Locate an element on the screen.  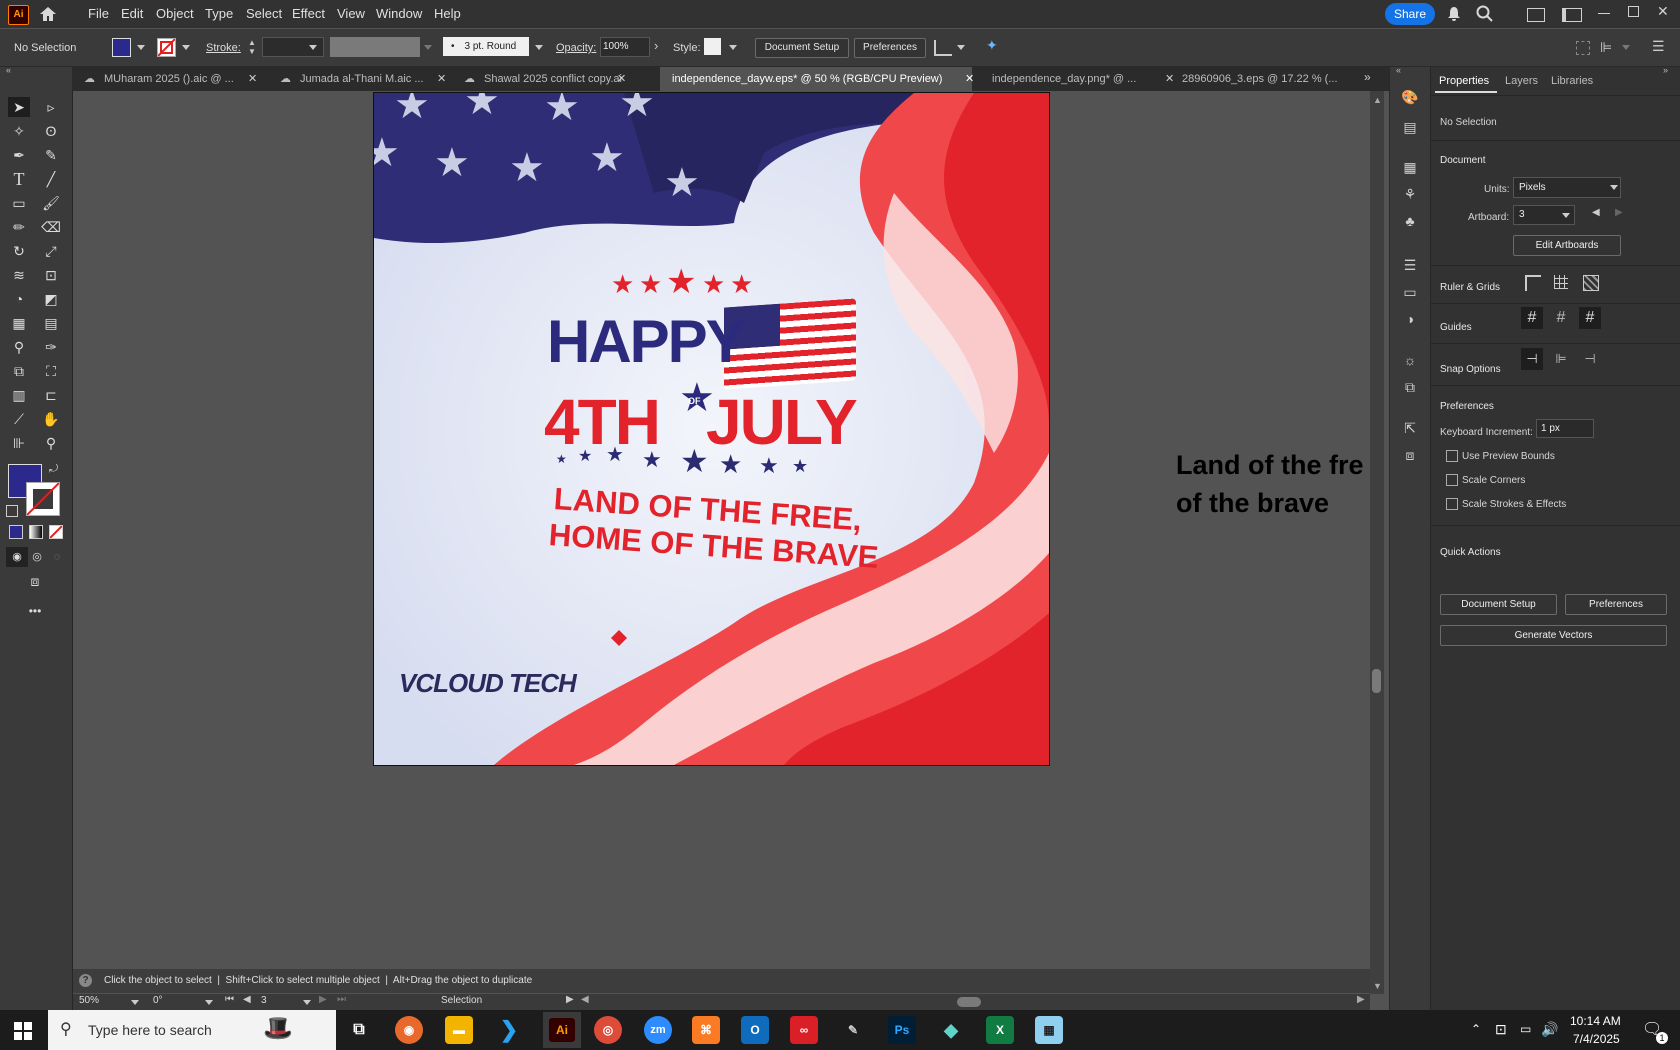
lock-guides-icon: # is located at coordinates (1561, 318).